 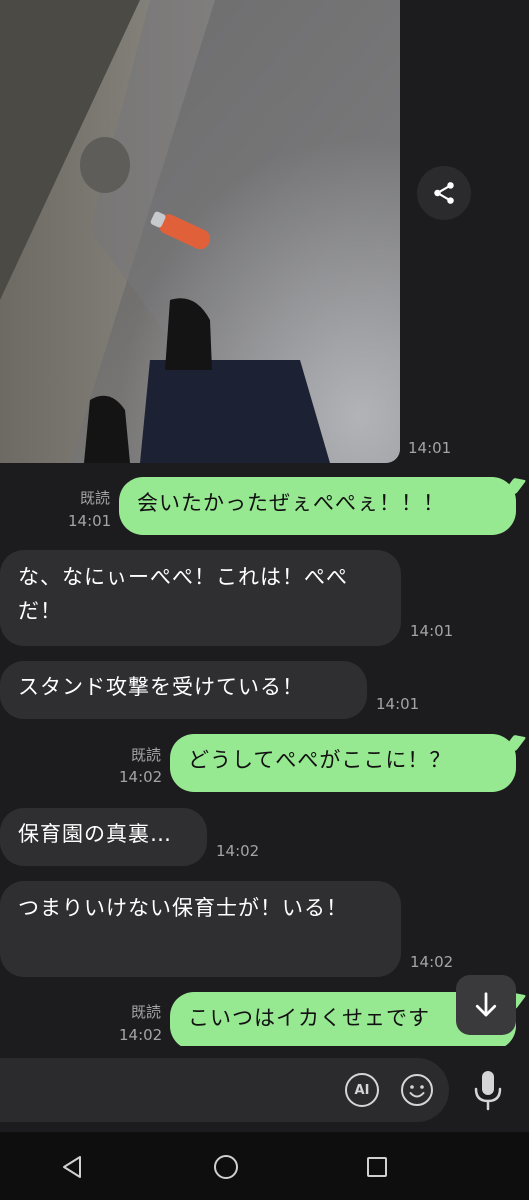 I want to click on ai-button: AI, so click(x=362, y=1090).